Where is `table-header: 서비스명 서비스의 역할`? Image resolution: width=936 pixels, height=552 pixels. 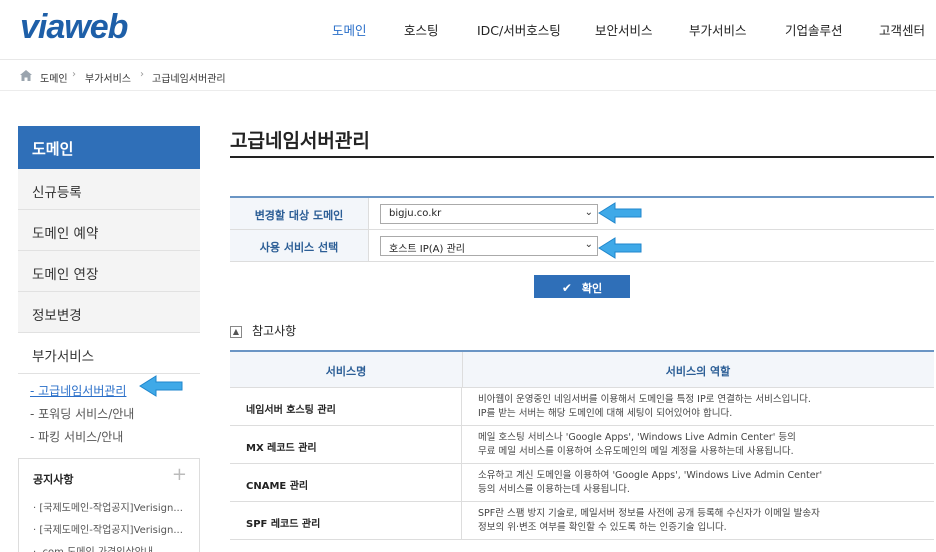 table-header: 서비스명 서비스의 역할 is located at coordinates (582, 370).